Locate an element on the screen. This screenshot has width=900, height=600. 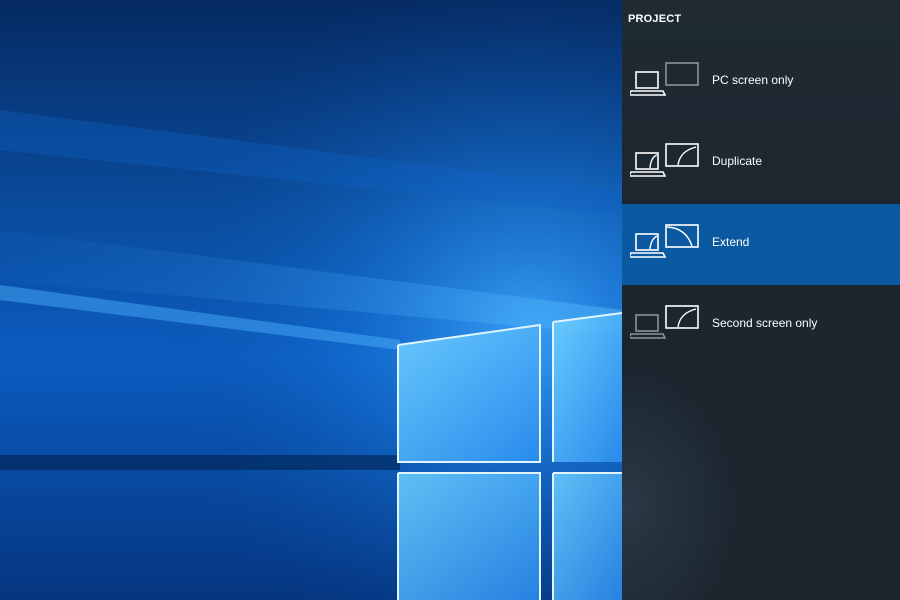
option-label: Second screen only is located at coordinates (765, 323).